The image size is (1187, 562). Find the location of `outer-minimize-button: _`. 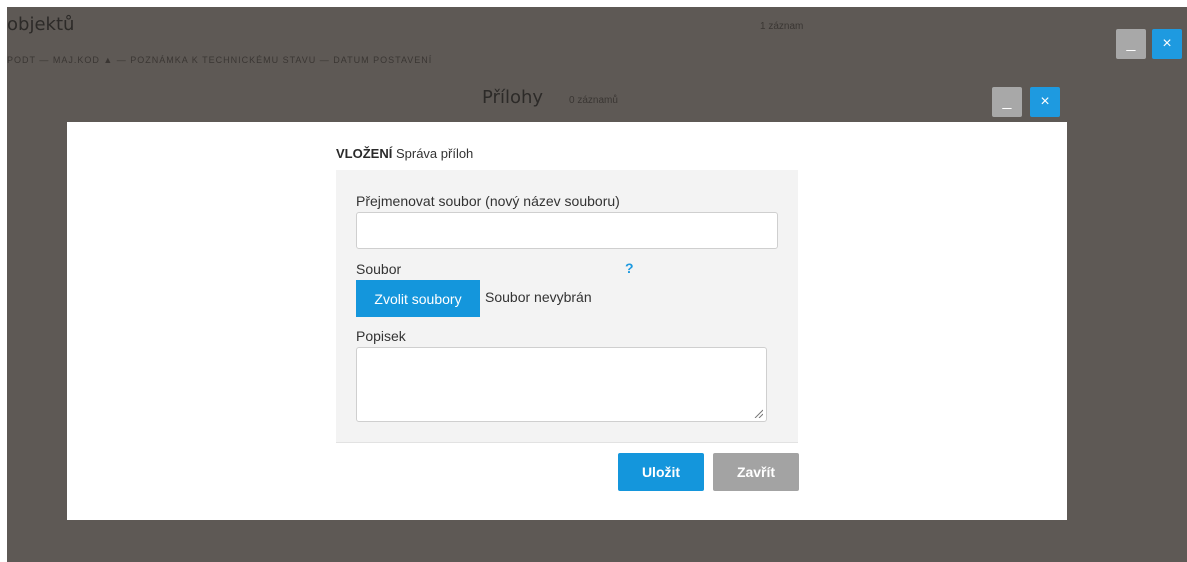

outer-minimize-button: _ is located at coordinates (1131, 44).